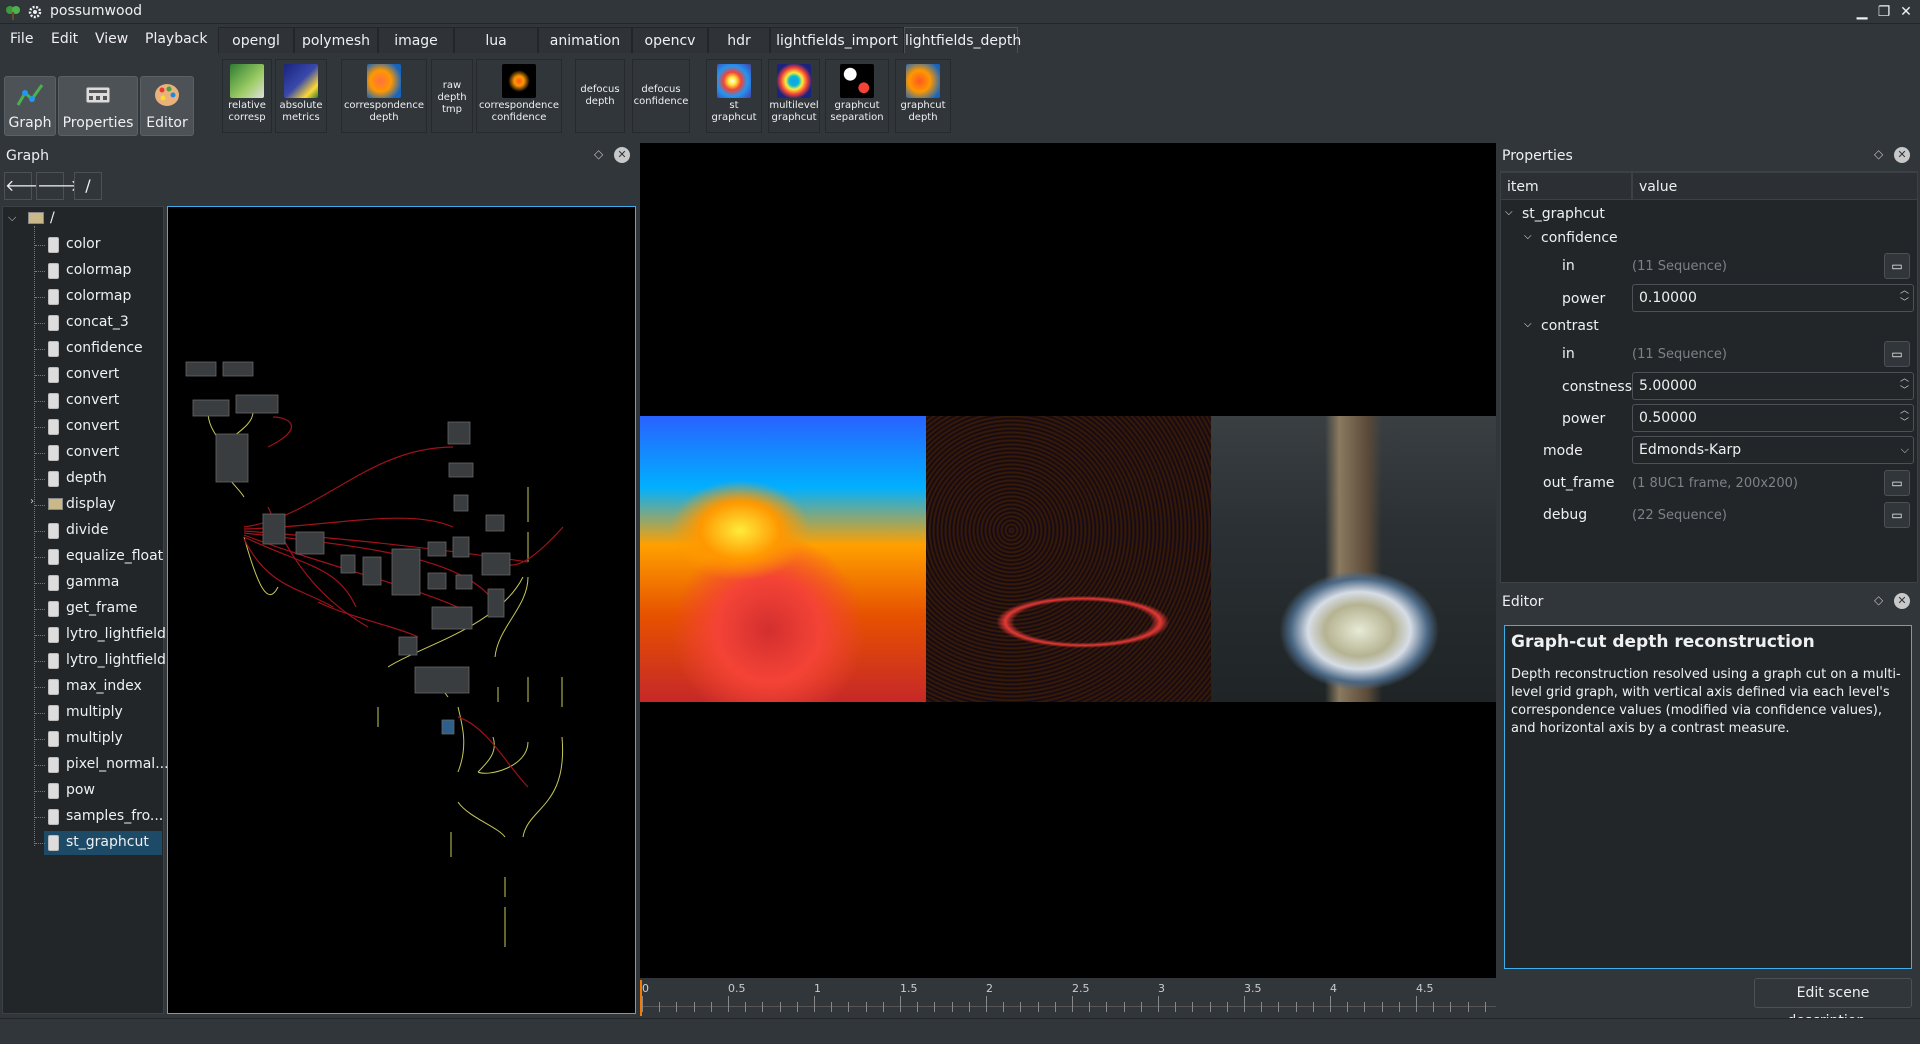 The height and width of the screenshot is (1044, 1920). Describe the element at coordinates (670, 40) in the screenshot. I see `tab-opencv: opencv` at that location.